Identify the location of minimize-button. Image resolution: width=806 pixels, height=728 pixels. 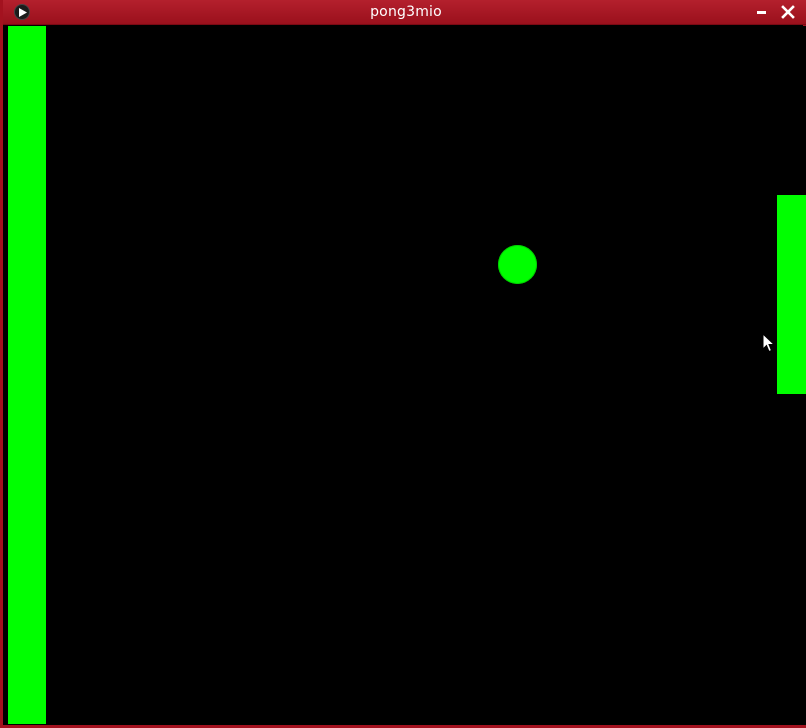
(762, 12).